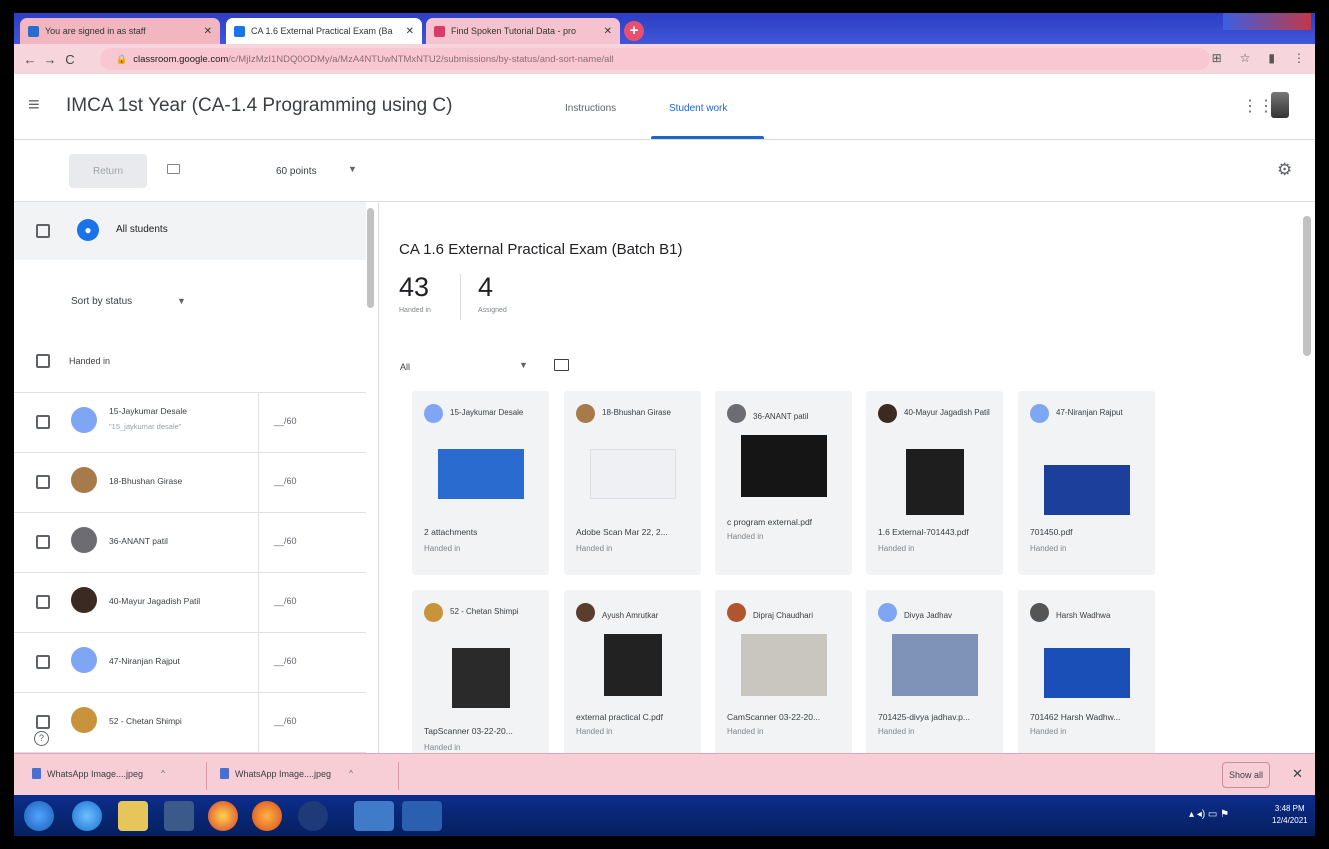 The height and width of the screenshot is (849, 1329). Describe the element at coordinates (108, 171) in the screenshot. I see `return-button: Return` at that location.